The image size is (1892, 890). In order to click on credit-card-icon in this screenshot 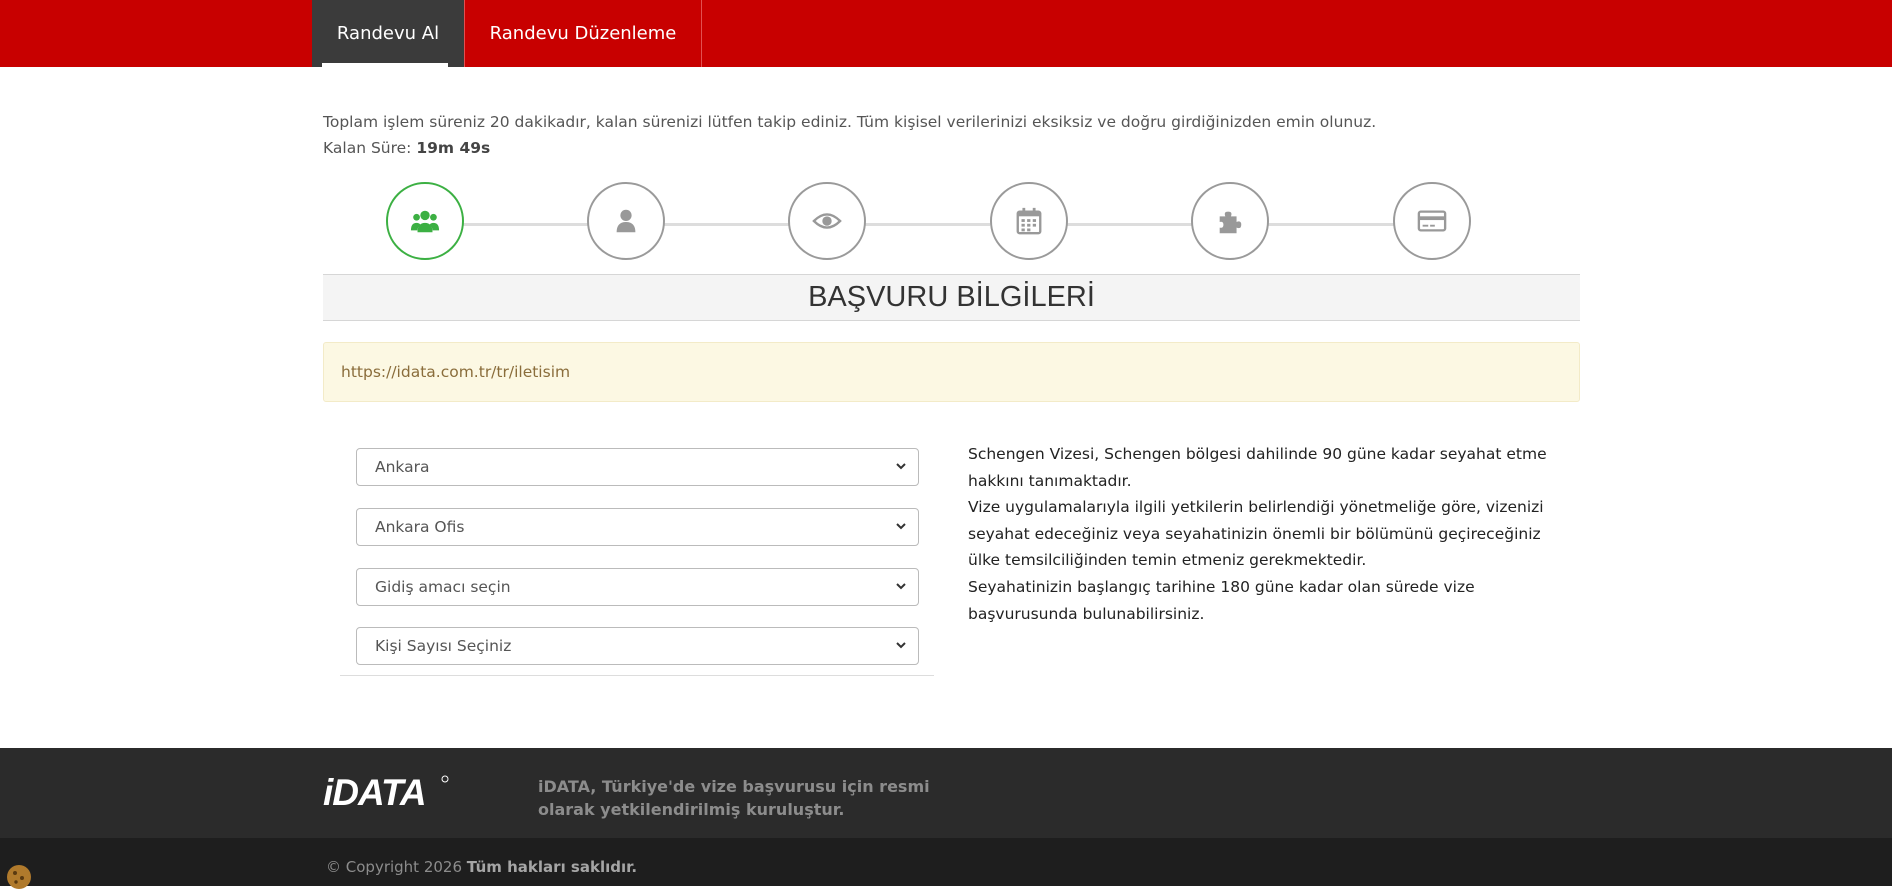, I will do `click(1432, 221)`.